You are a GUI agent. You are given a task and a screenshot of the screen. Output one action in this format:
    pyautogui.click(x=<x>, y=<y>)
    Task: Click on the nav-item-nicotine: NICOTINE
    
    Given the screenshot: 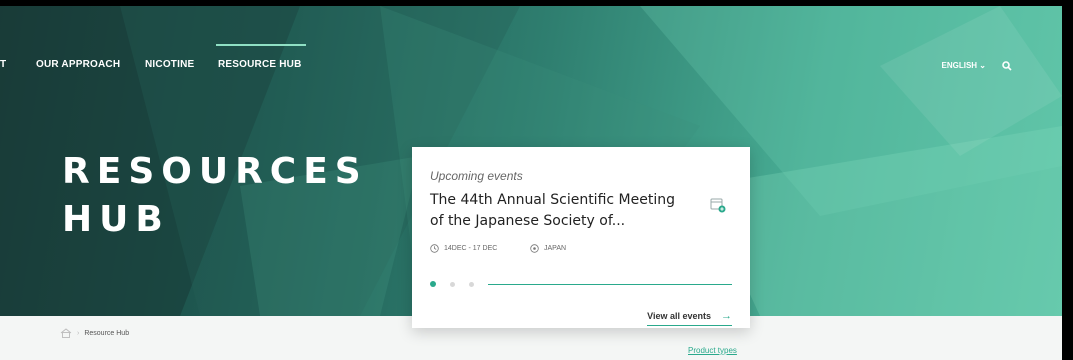 What is the action you would take?
    pyautogui.click(x=169, y=64)
    